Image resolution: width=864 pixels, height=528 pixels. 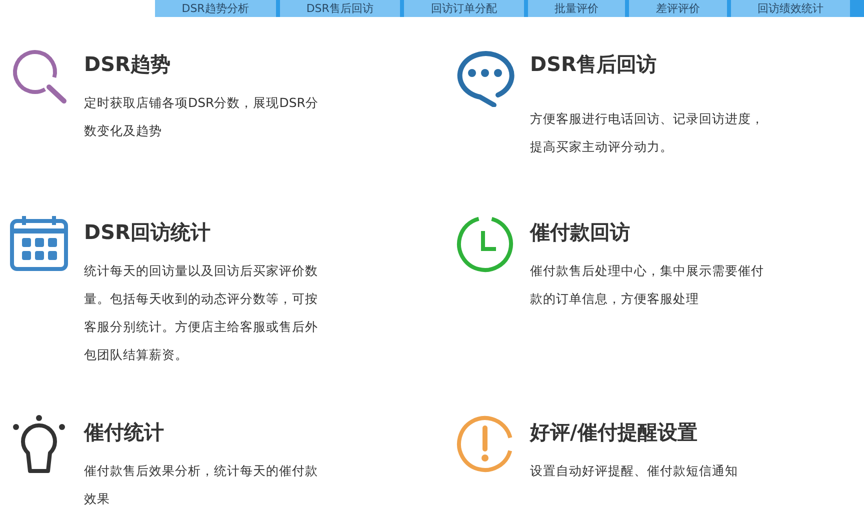 What do you see at coordinates (215, 8) in the screenshot?
I see `nav-tab: DSR趋势分析` at bounding box center [215, 8].